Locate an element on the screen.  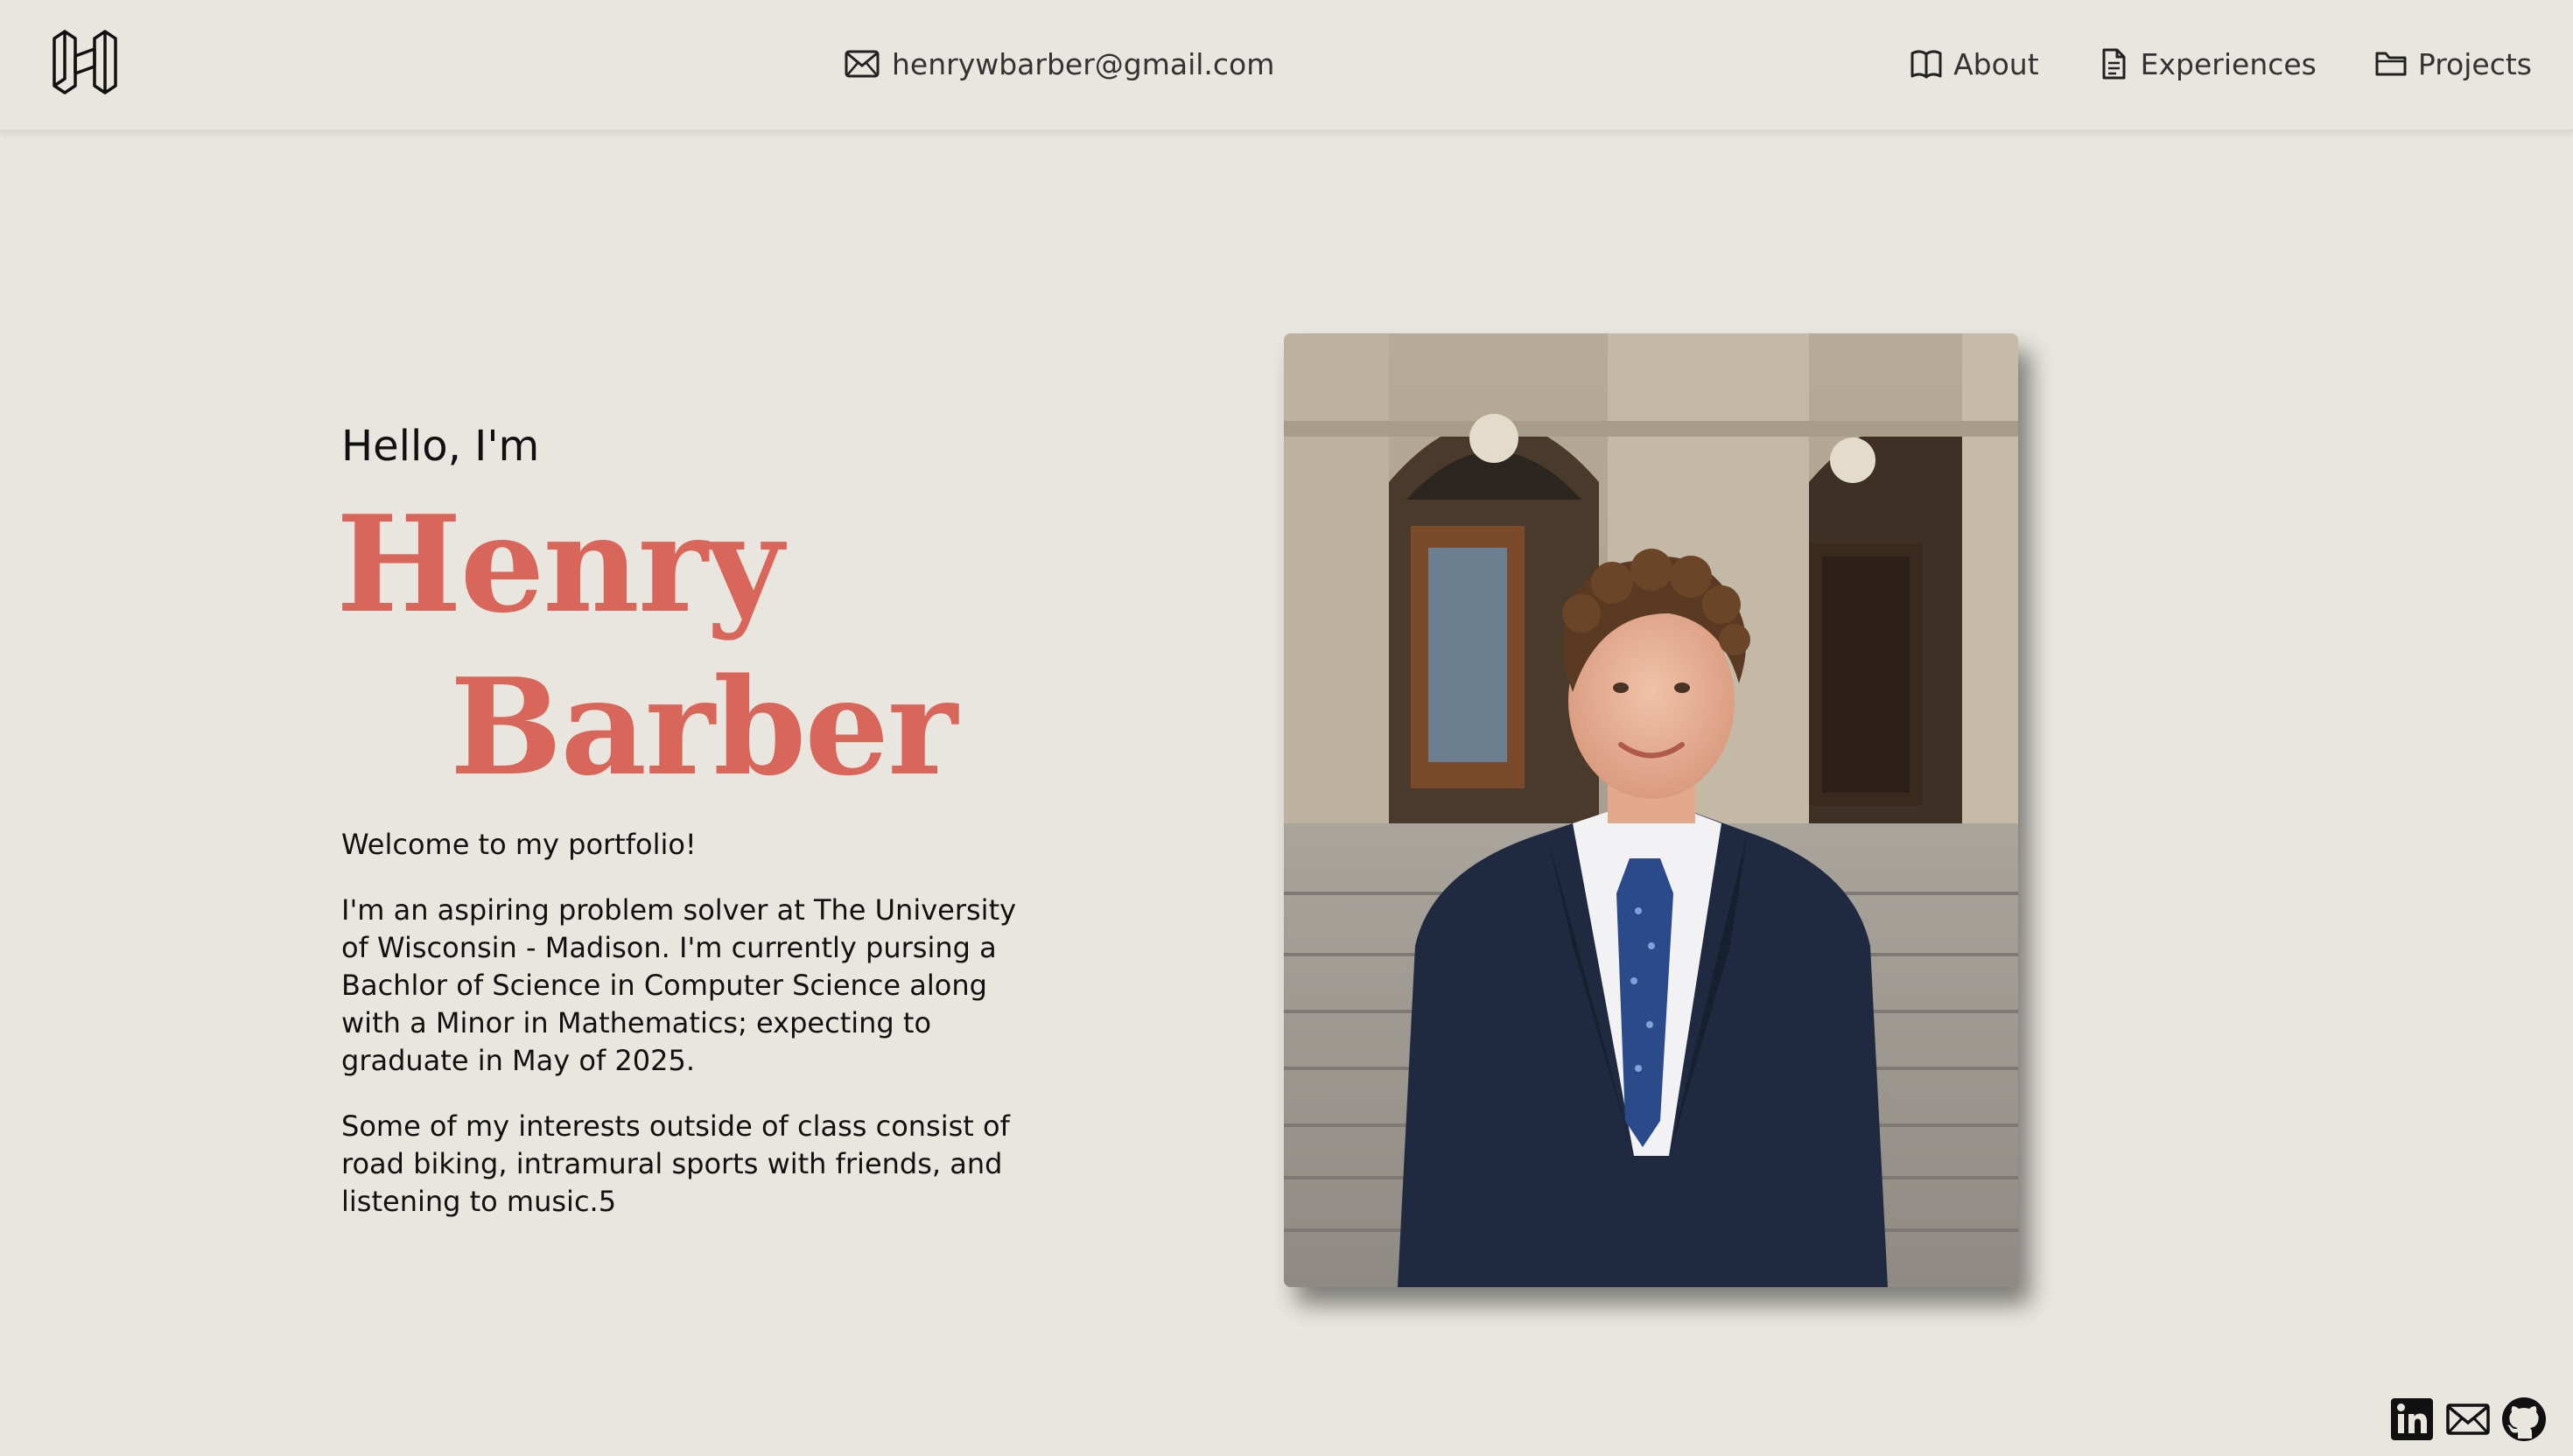
book-icon is located at coordinates (1926, 64).